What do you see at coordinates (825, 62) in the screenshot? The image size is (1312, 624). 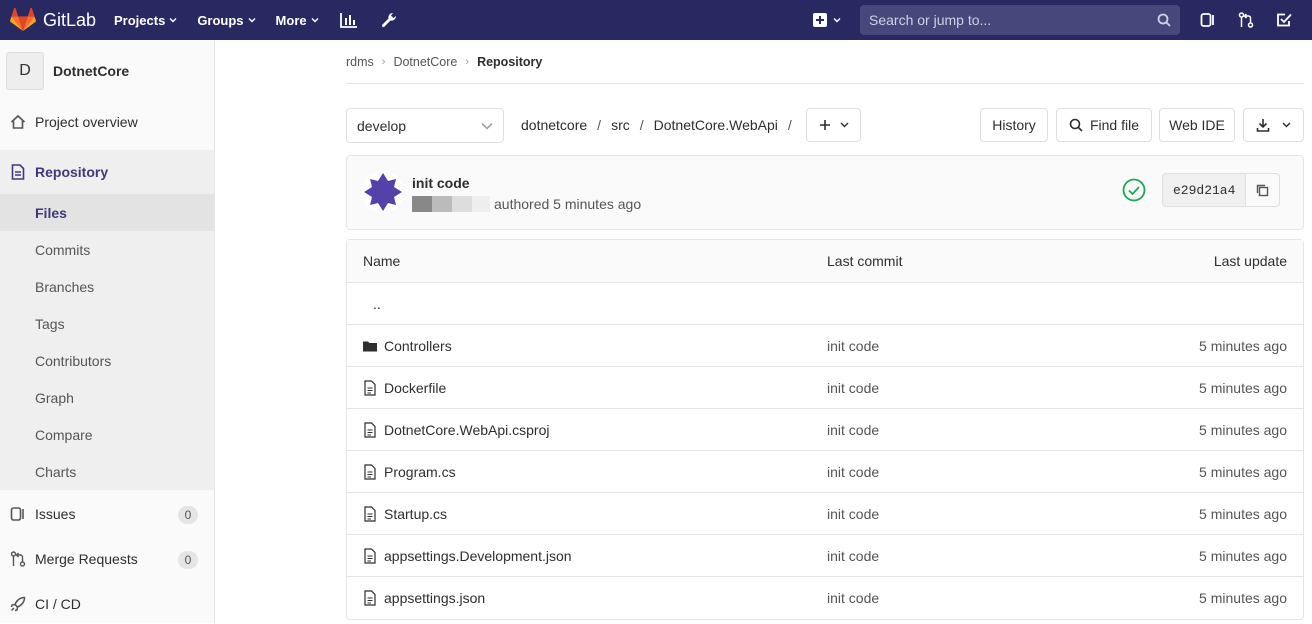 I see `breadcrumb: rdms › DotnetCore › Repository` at bounding box center [825, 62].